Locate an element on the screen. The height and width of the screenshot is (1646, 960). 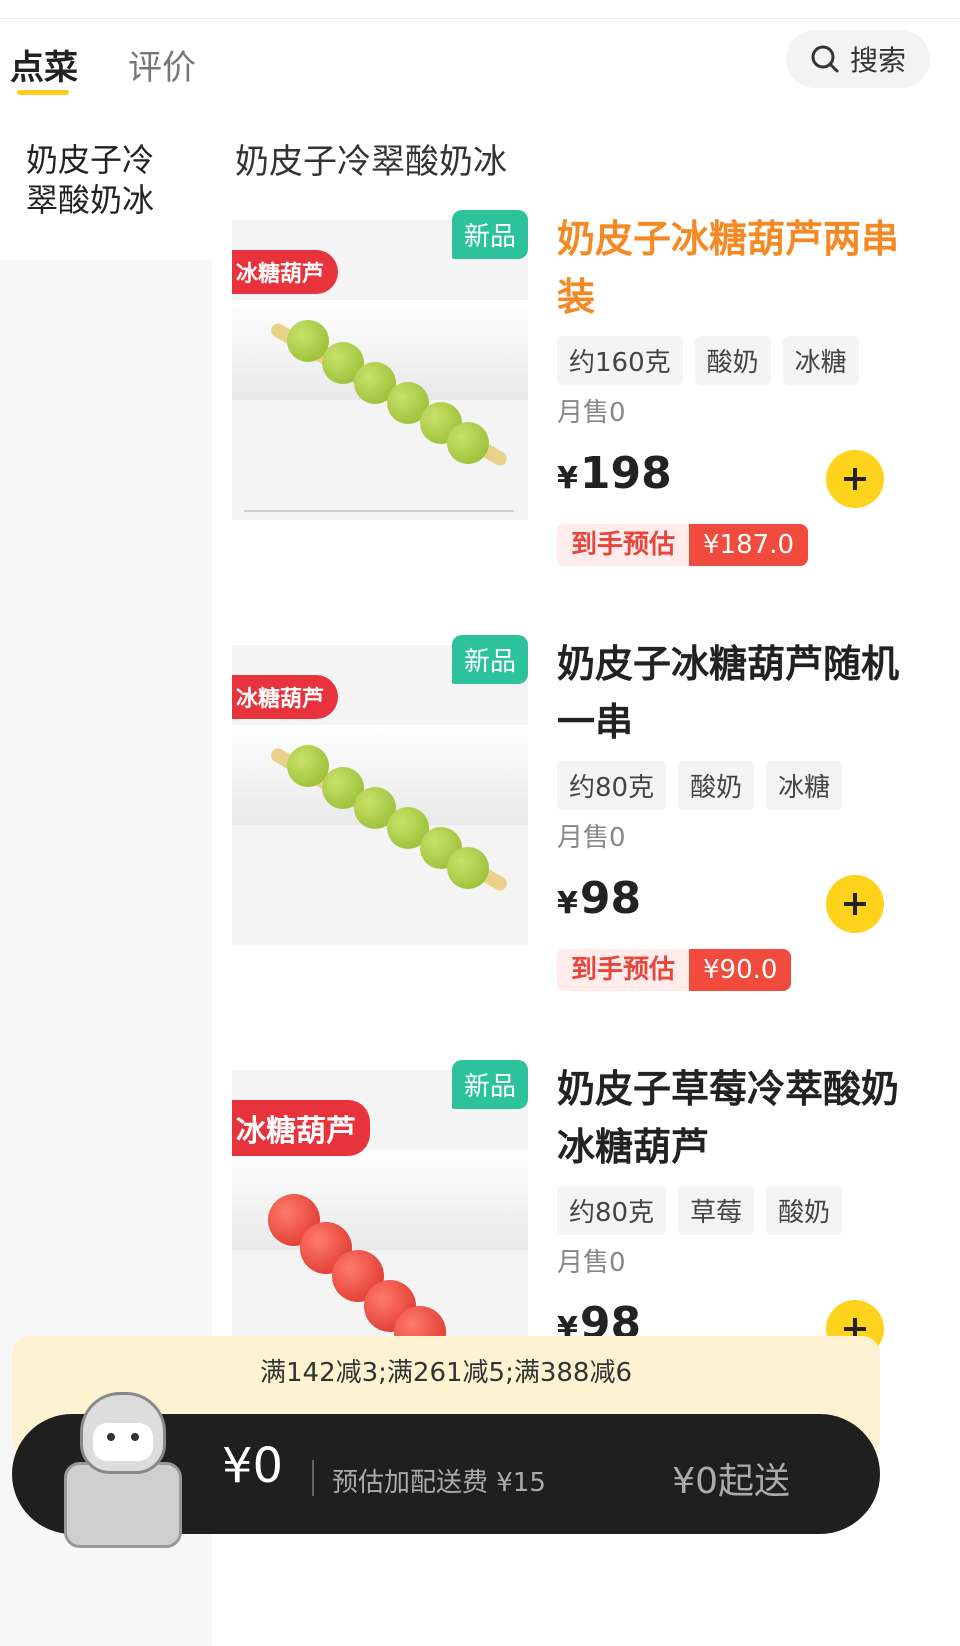
cart-total: ¥0 is located at coordinates (253, 1466).